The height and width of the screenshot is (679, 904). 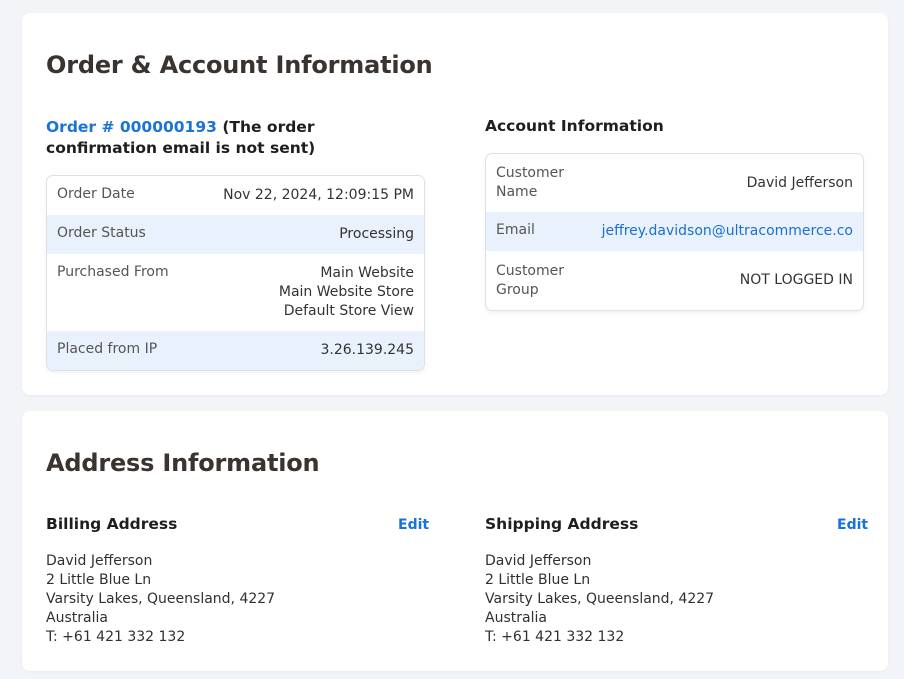 I want to click on account-info-title: Account Information, so click(x=574, y=126).